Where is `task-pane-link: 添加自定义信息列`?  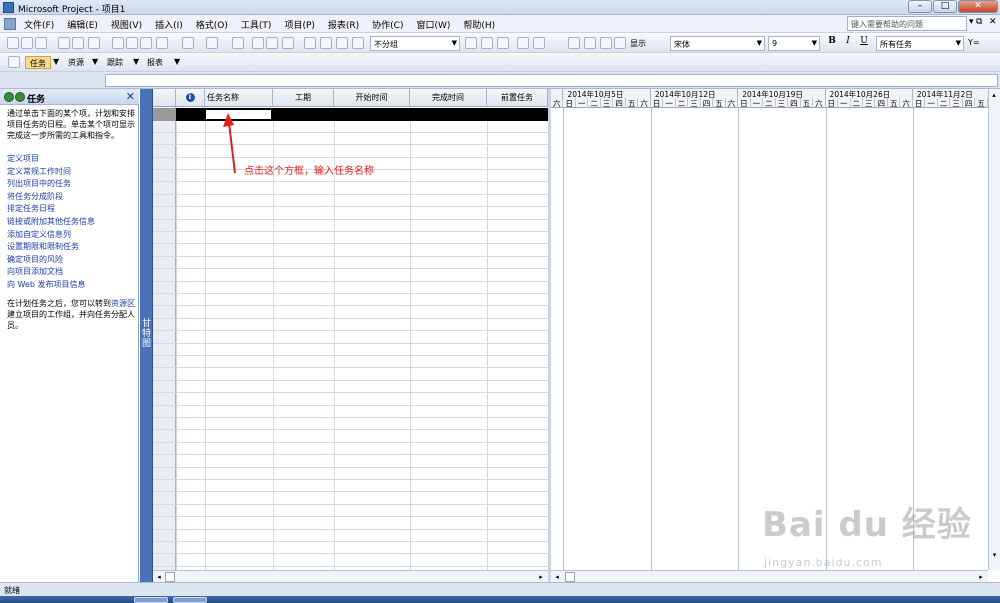 task-pane-link: 添加自定义信息列 is located at coordinates (72, 235).